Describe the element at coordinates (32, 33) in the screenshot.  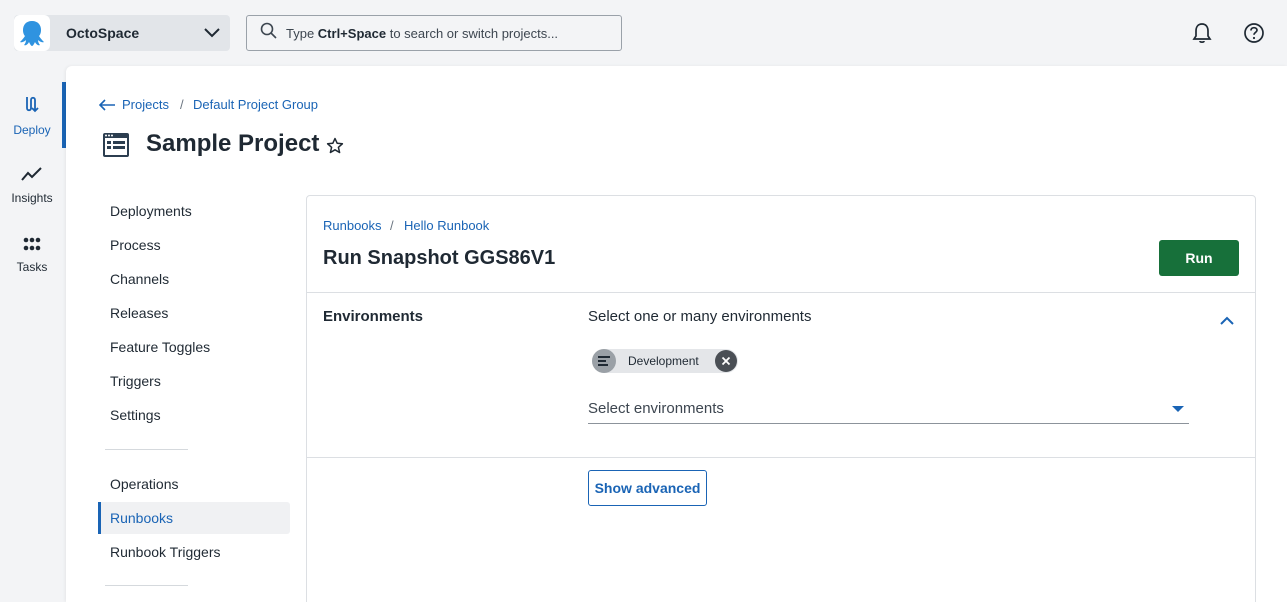
I see `octopus-logo-icon` at that location.